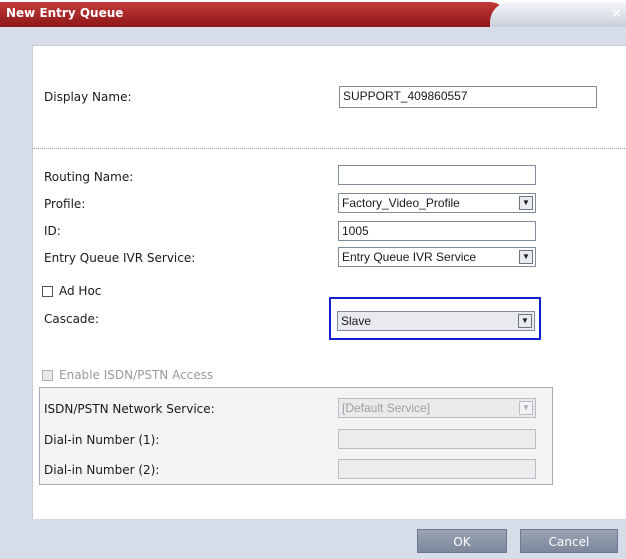 The height and width of the screenshot is (559, 626). Describe the element at coordinates (329, 148) in the screenshot. I see `section-divider` at that location.